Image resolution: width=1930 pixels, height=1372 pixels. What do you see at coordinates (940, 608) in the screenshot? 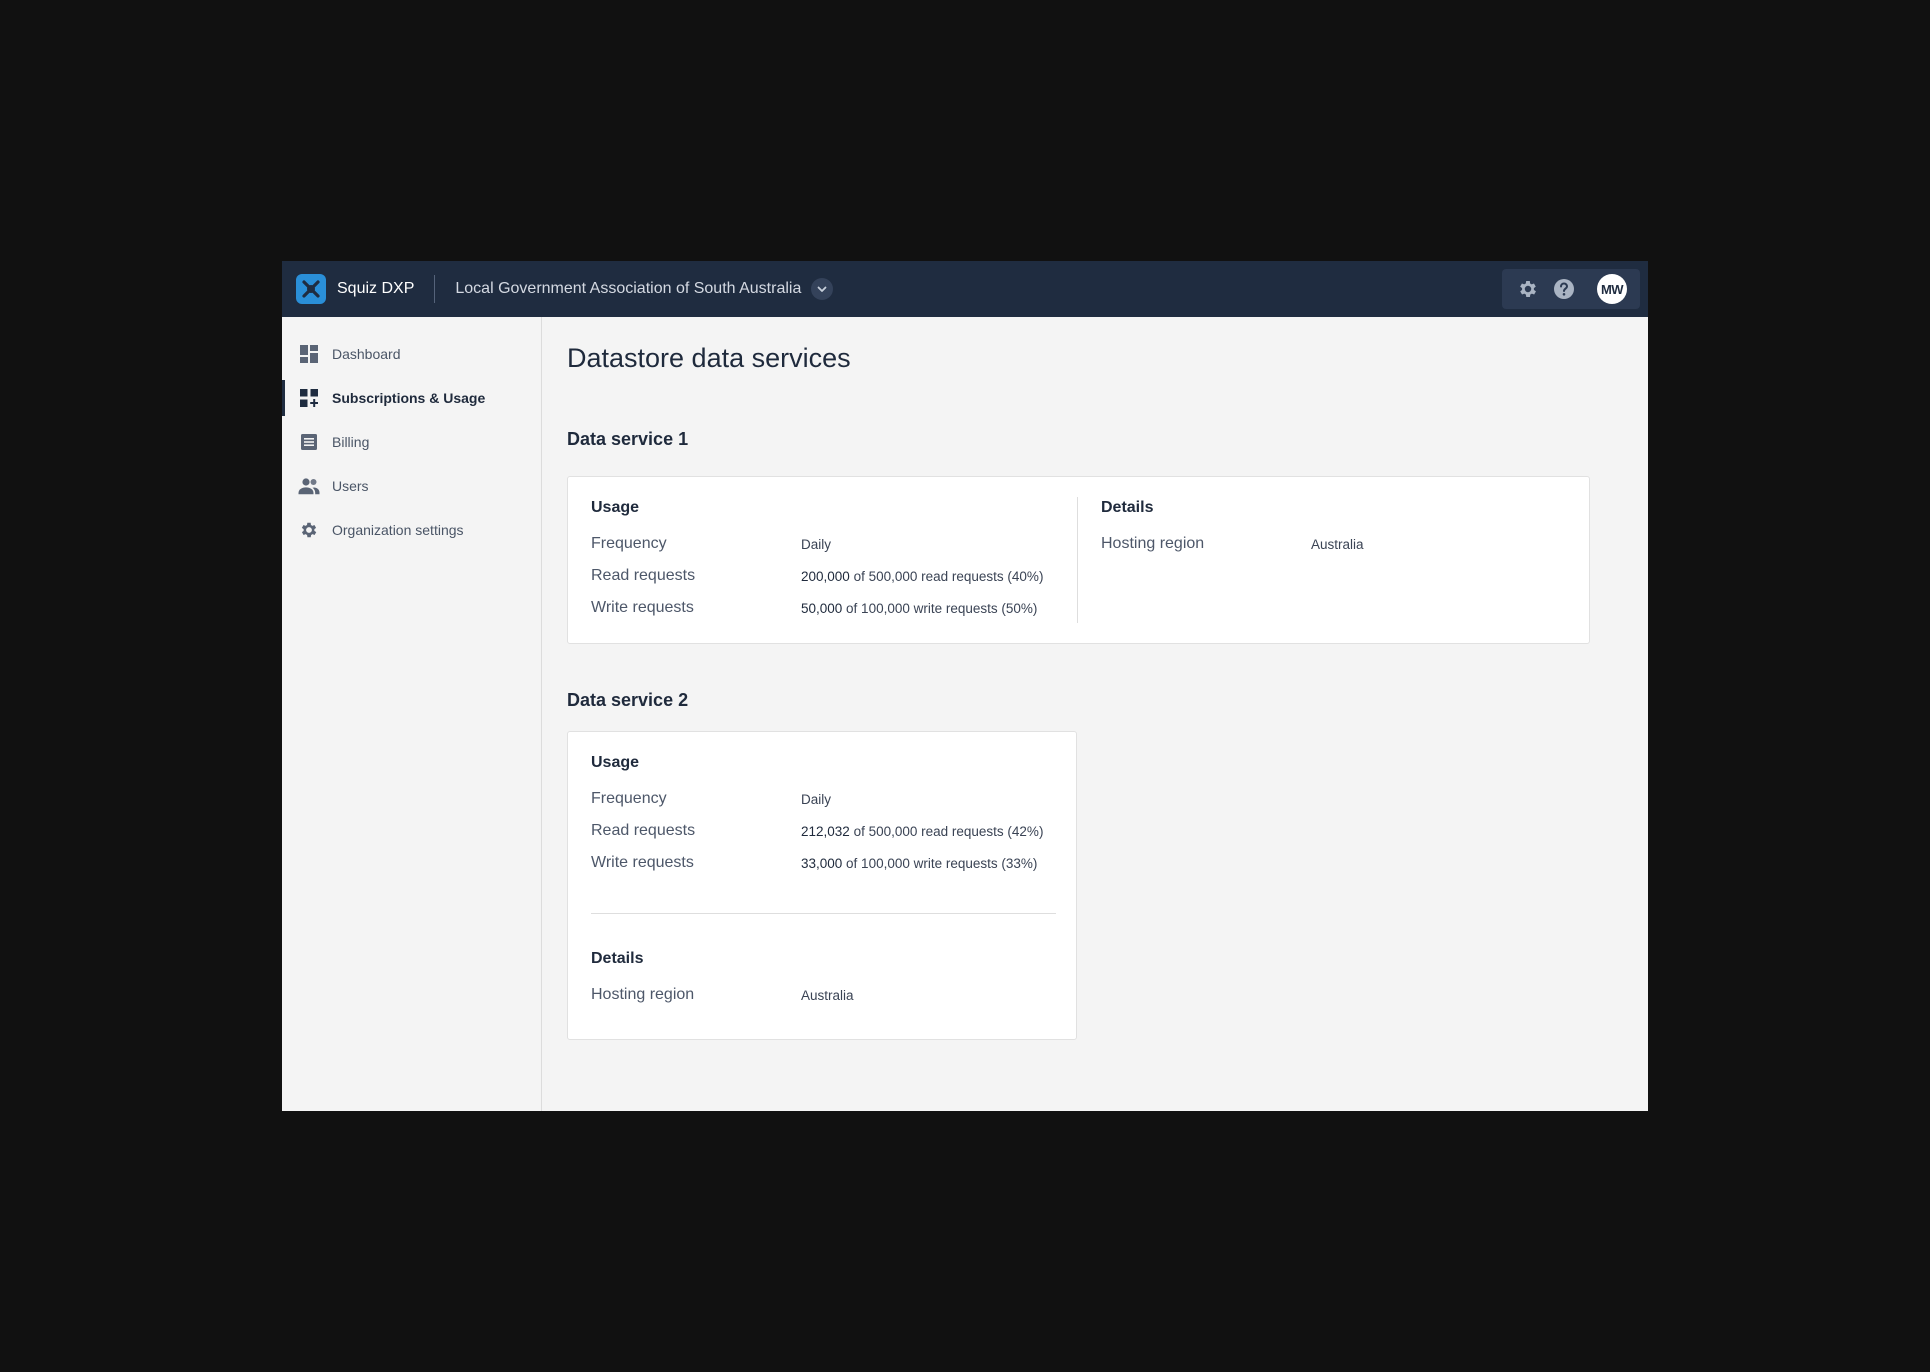
I see `write-requests-total: of 100,000 write requests (50%)` at bounding box center [940, 608].